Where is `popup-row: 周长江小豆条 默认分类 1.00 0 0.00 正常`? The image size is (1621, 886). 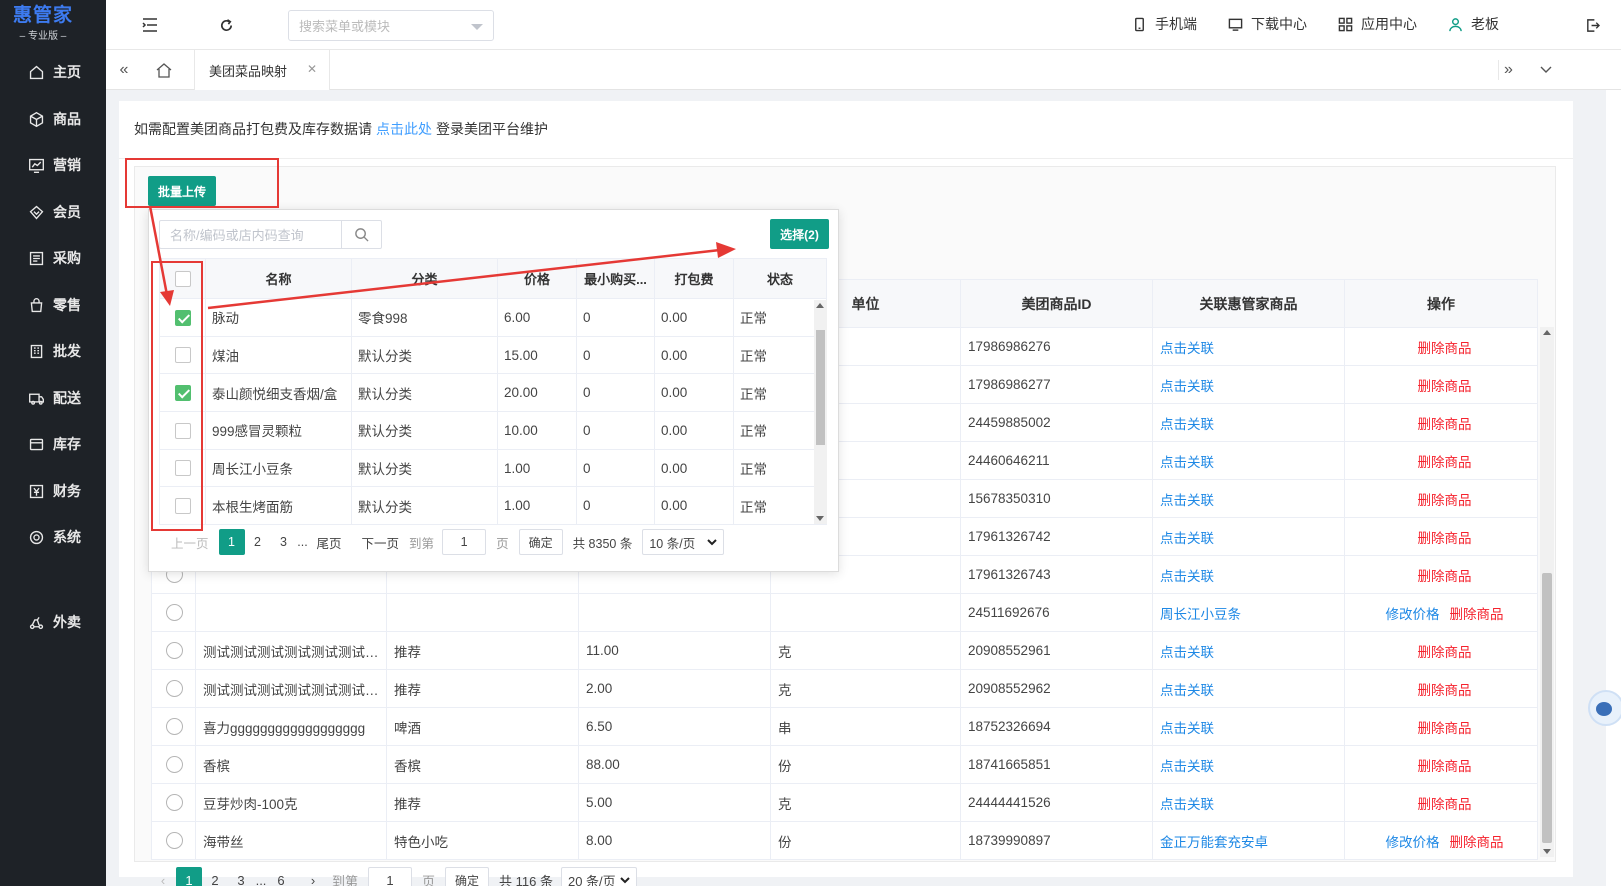 popup-row: 周长江小豆条 默认分类 1.00 0 0.00 正常 is located at coordinates (493, 468).